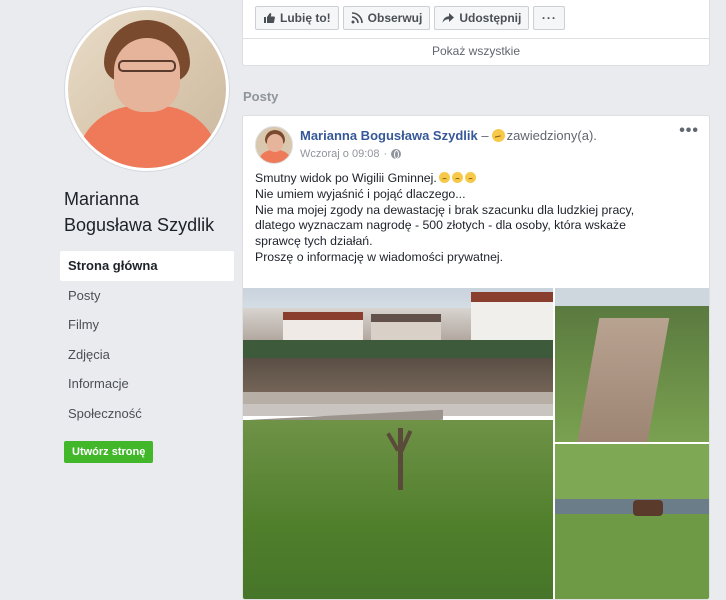 This screenshot has width=726, height=600. What do you see at coordinates (395, 18) in the screenshot?
I see `follow-label: Obserwuj` at bounding box center [395, 18].